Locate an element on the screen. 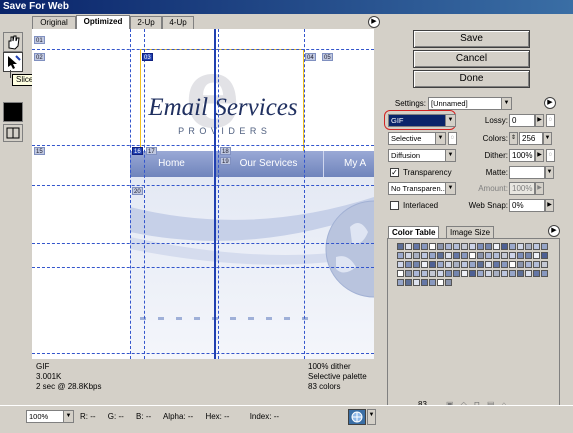  slice-badge-05: 05 is located at coordinates (327, 57).